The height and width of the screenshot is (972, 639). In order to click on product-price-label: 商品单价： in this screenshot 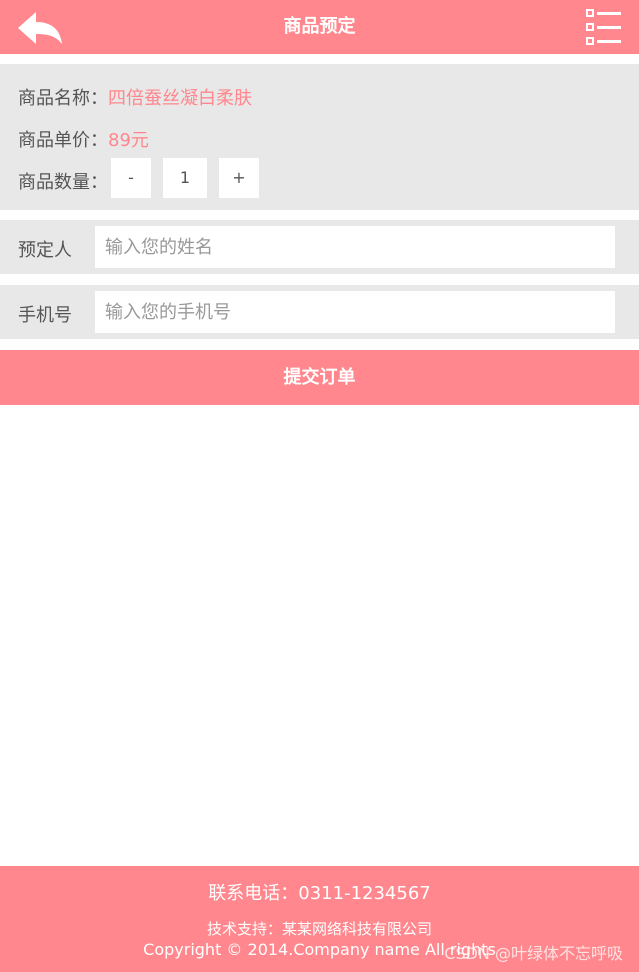, I will do `click(63, 140)`.